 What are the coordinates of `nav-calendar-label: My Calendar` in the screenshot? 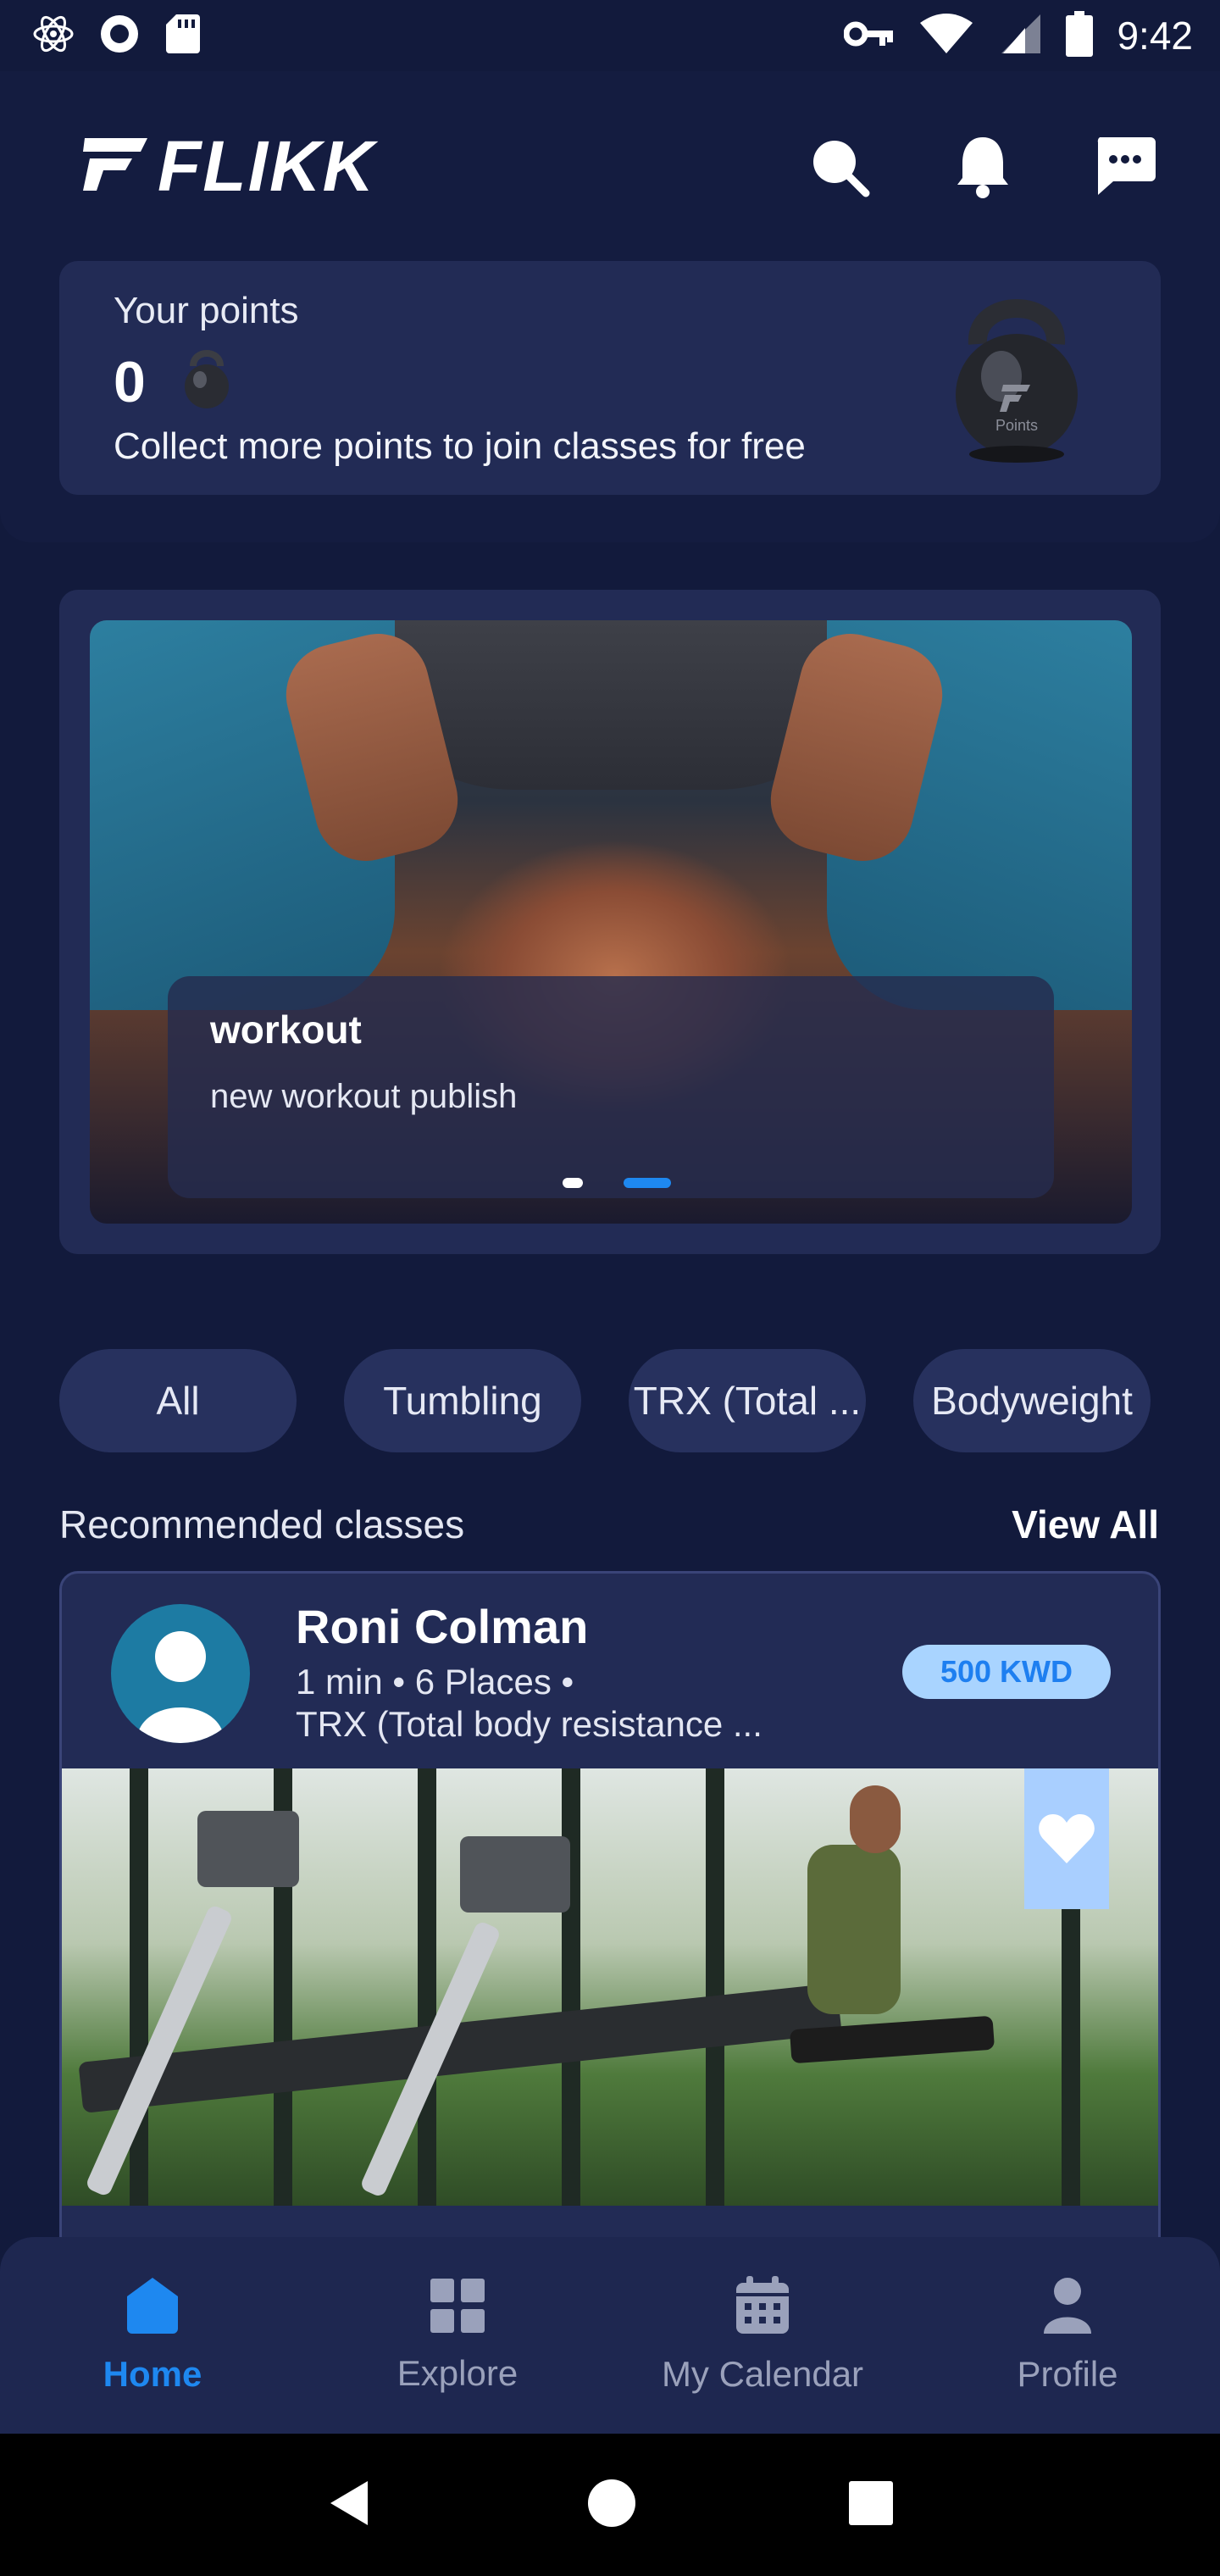 It's located at (762, 2374).